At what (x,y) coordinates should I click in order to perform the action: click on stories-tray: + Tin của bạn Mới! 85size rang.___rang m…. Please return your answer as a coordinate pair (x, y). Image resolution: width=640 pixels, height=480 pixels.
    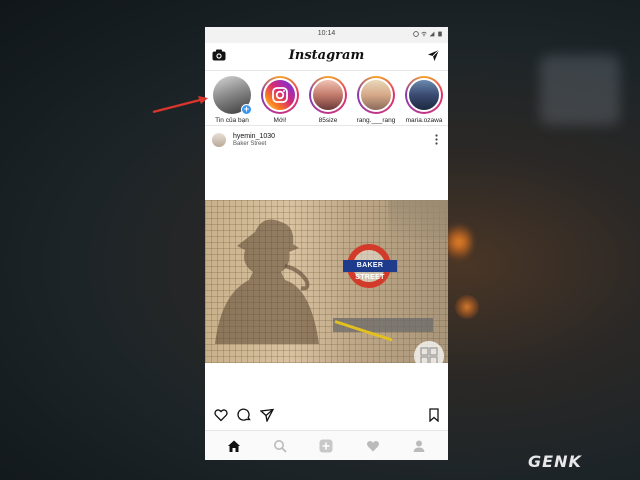
    Looking at the image, I should click on (326, 98).